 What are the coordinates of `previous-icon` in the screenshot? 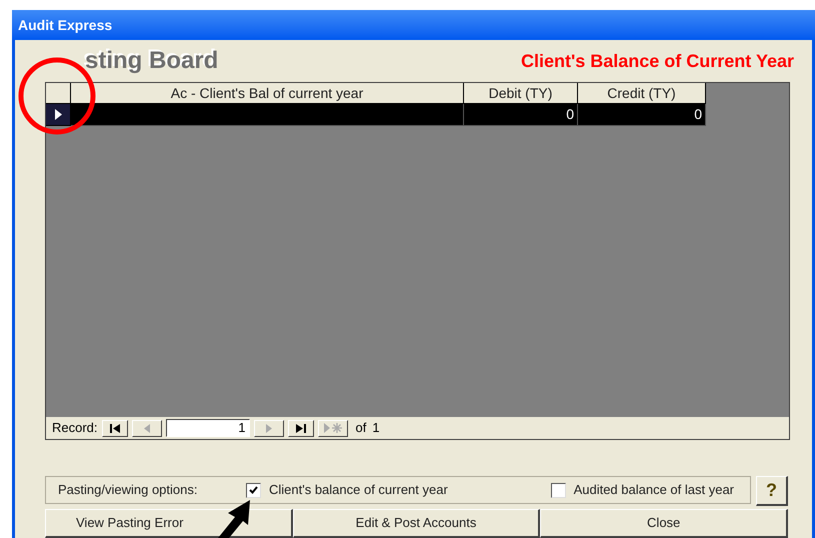 It's located at (147, 428).